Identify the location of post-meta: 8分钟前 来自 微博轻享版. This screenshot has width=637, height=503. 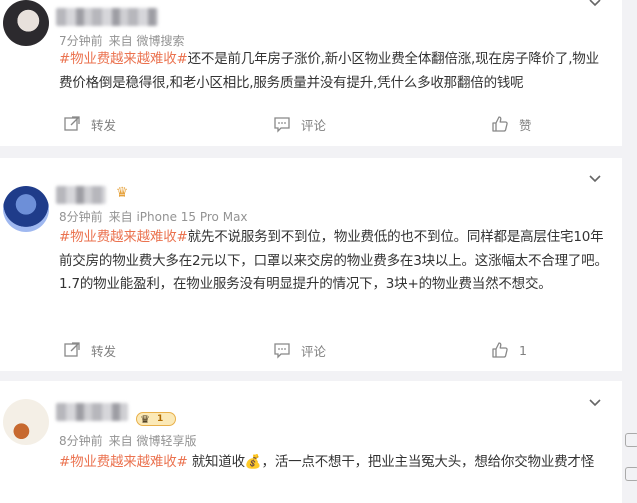
(127, 440).